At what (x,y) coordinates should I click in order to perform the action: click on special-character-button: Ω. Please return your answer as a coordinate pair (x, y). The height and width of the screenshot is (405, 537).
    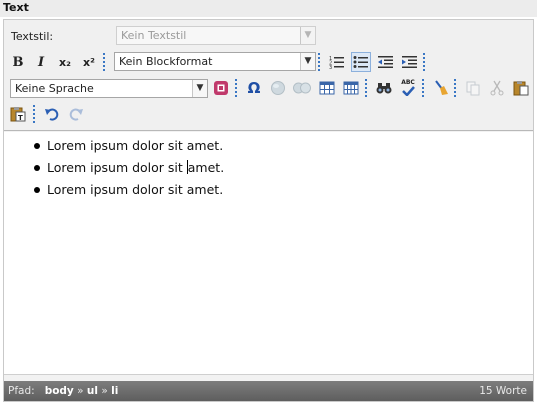
    Looking at the image, I should click on (254, 88).